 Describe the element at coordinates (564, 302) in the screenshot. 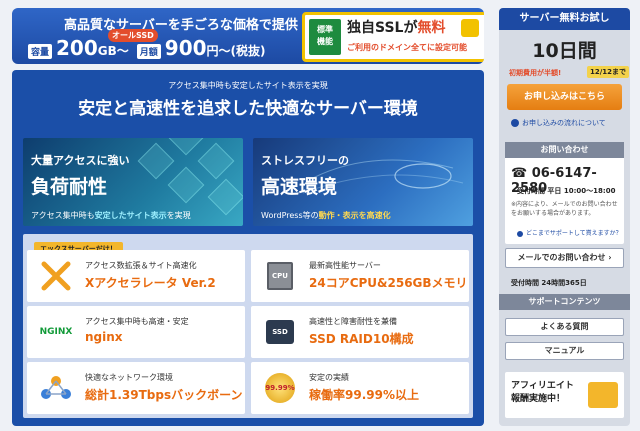

I see `support-content-heading: サポートコンテンツ` at that location.